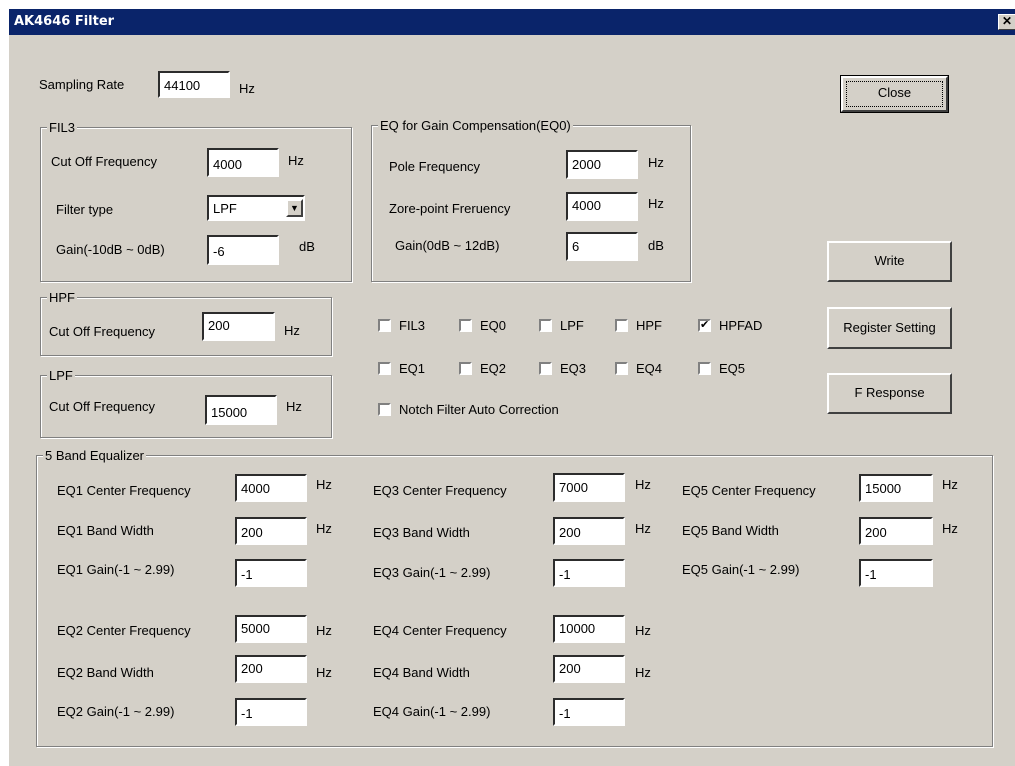 This screenshot has height=766, width=1015. What do you see at coordinates (896, 488) in the screenshot?
I see `eq5-center-input: 15000` at bounding box center [896, 488].